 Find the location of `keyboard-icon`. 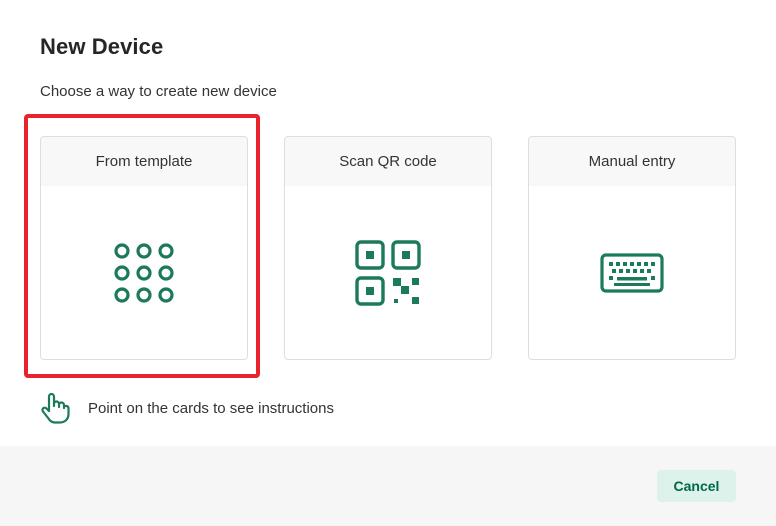

keyboard-icon is located at coordinates (632, 272).